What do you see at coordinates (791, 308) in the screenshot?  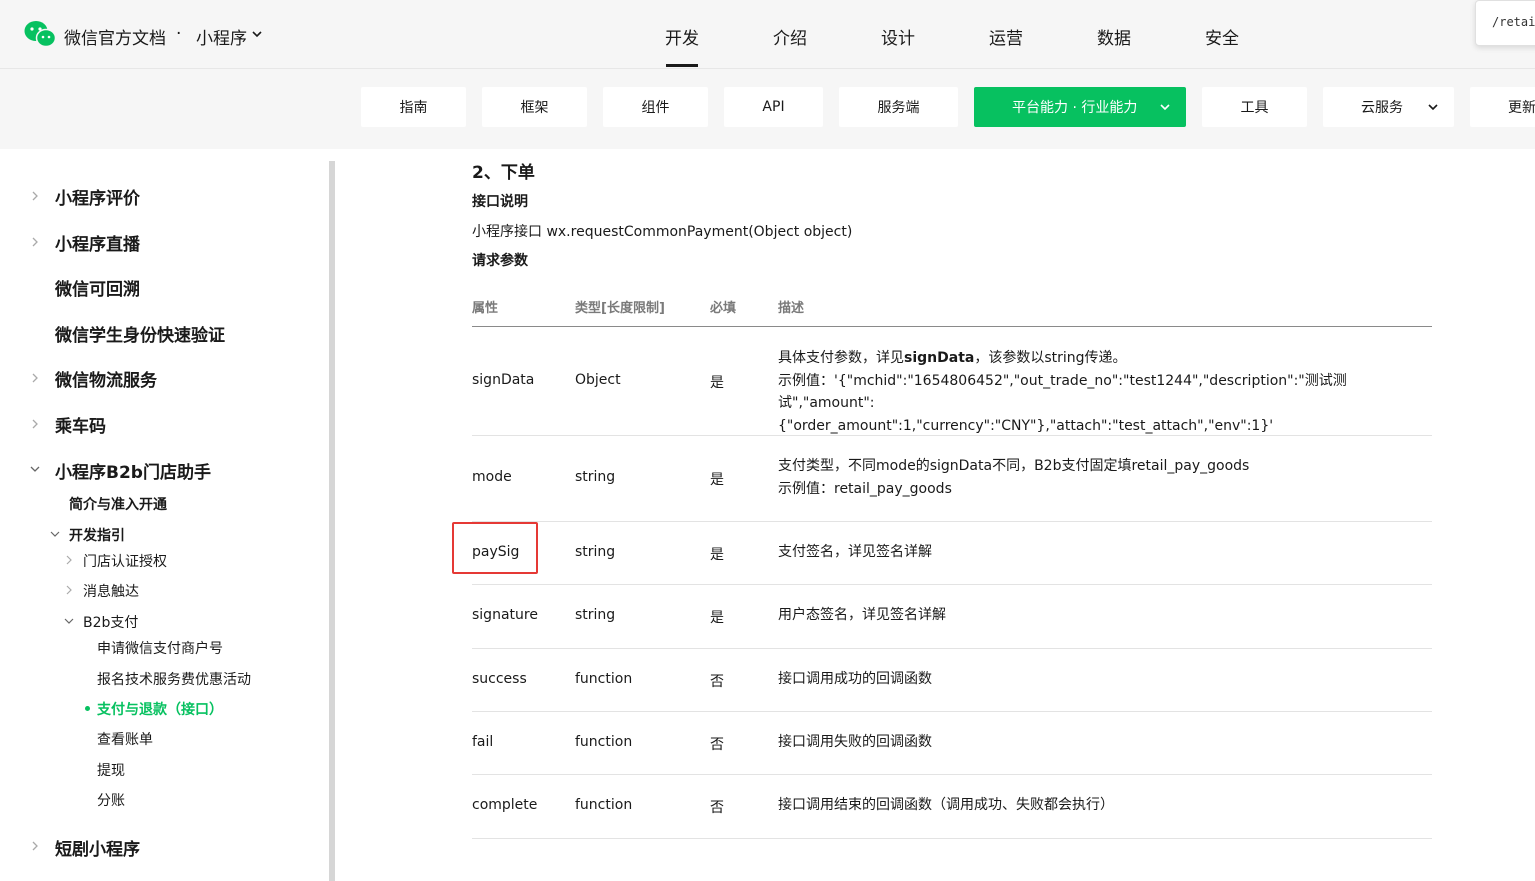 I see `table-header-desc: 描述` at bounding box center [791, 308].